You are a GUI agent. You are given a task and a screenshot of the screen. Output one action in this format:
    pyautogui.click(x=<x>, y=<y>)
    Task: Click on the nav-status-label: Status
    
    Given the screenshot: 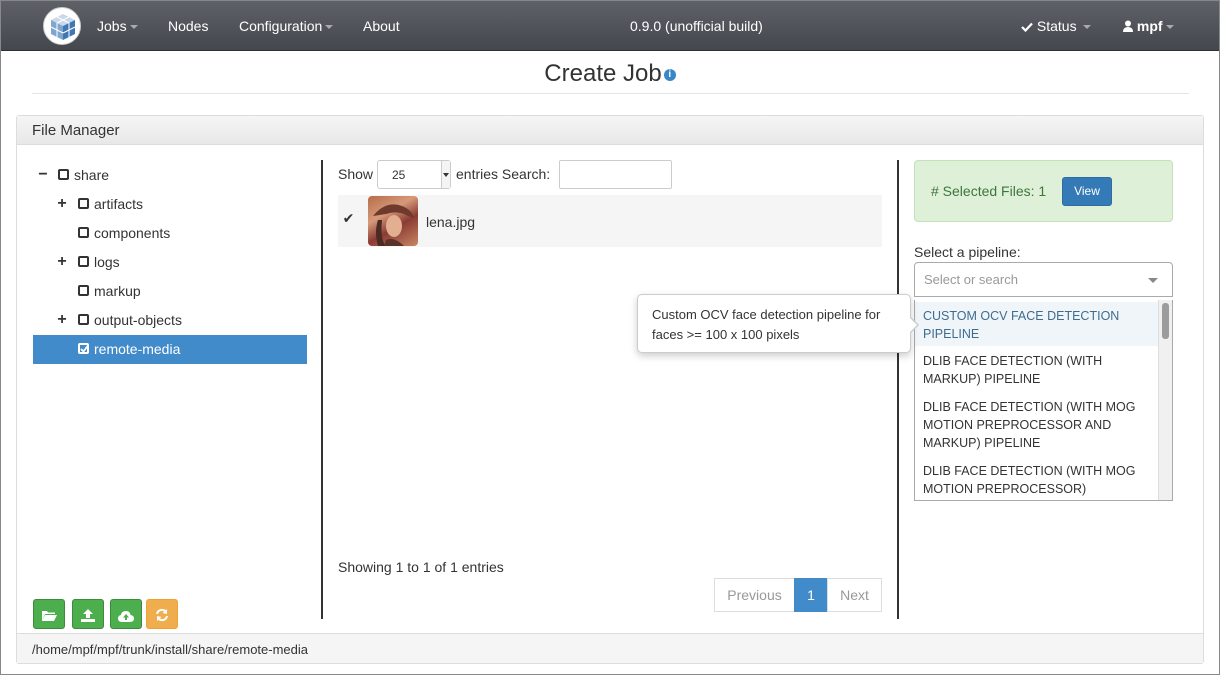 What is the action you would take?
    pyautogui.click(x=1056, y=26)
    